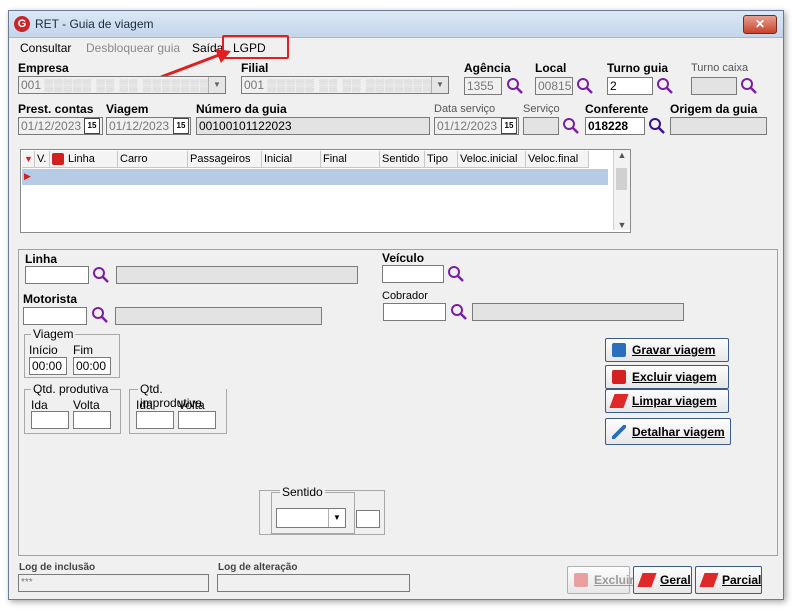  I want to click on servico-label: Serviço, so click(541, 109).